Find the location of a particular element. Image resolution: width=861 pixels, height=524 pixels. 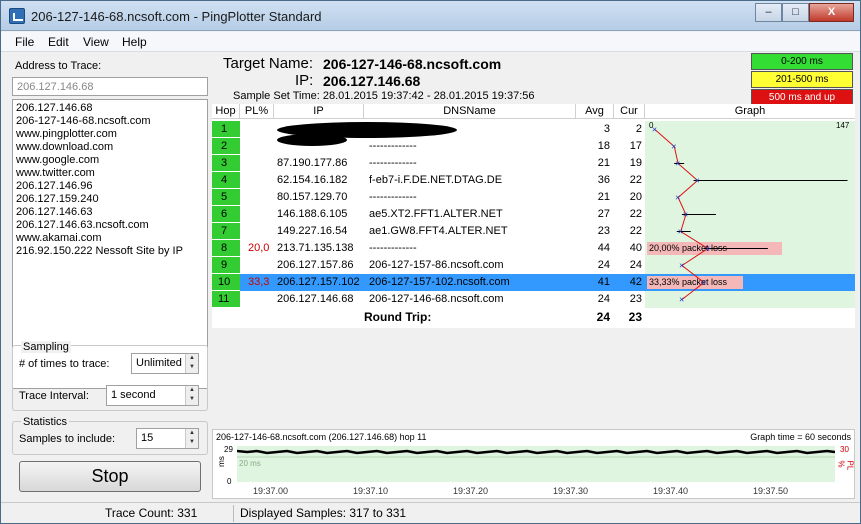

minimize-button: – is located at coordinates (768, 12).